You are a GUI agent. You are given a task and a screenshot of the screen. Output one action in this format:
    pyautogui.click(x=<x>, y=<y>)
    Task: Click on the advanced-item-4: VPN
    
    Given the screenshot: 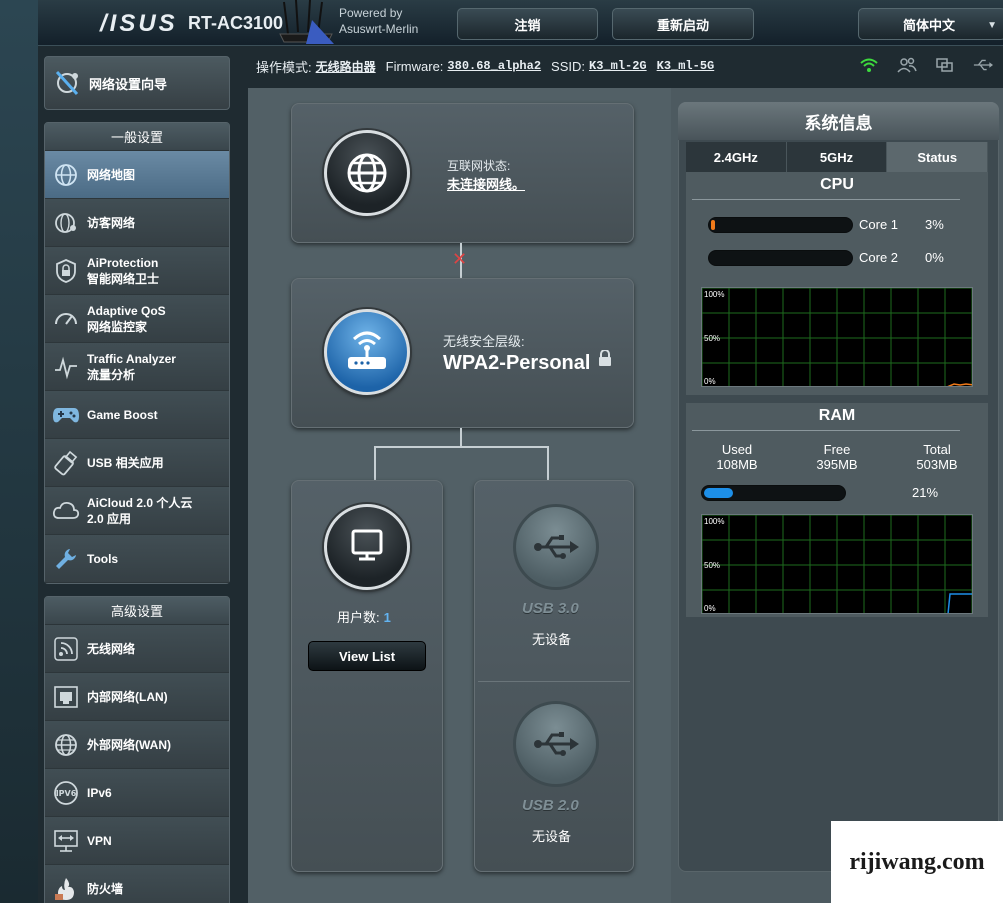 What is the action you would take?
    pyautogui.click(x=137, y=841)
    